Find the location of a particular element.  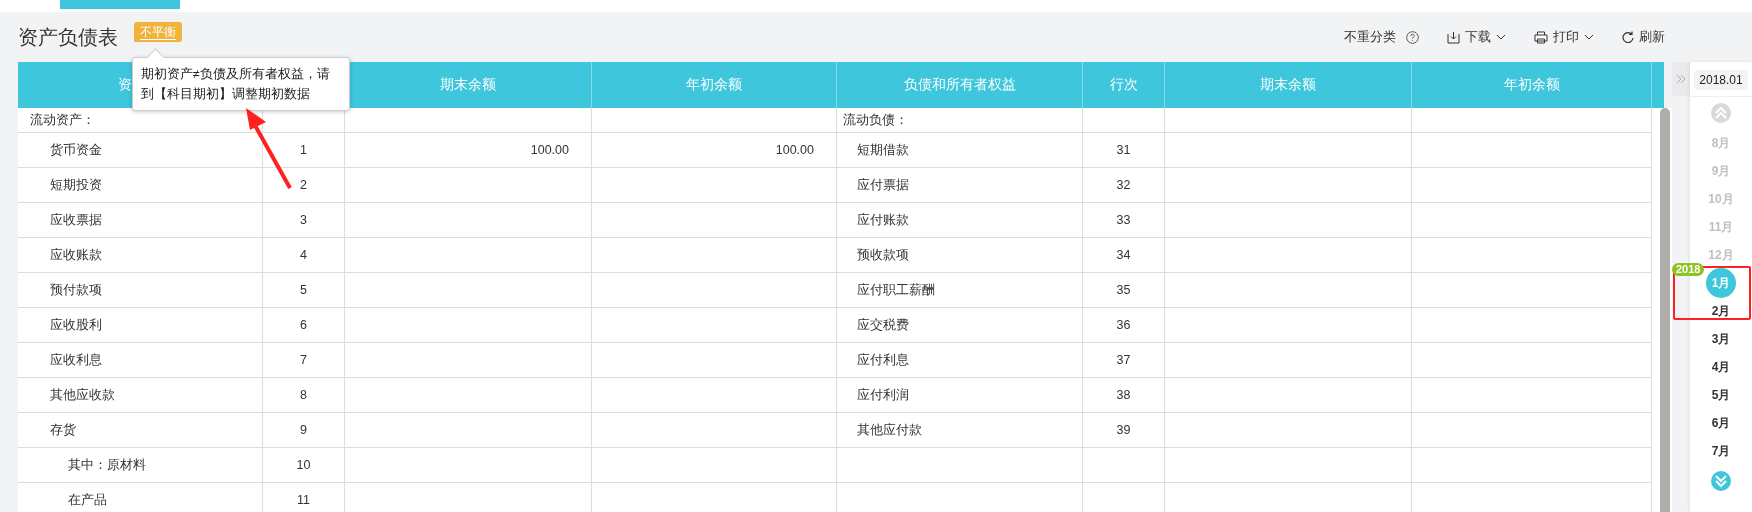

item-name: 其他应付款 is located at coordinates (889, 430).